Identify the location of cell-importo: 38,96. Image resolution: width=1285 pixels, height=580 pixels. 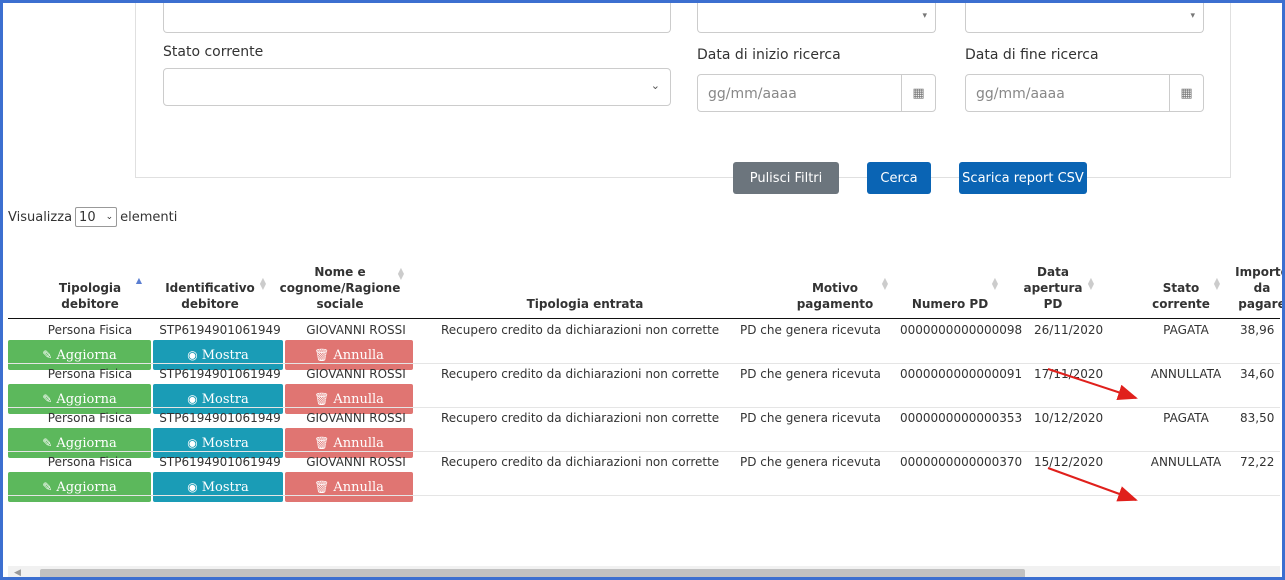
(1257, 330).